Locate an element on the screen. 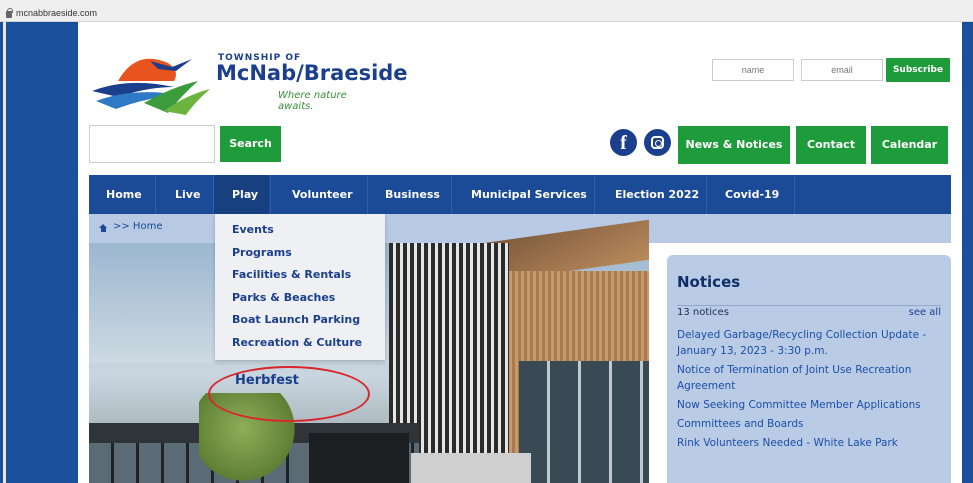  see-all-link: see all is located at coordinates (925, 312).